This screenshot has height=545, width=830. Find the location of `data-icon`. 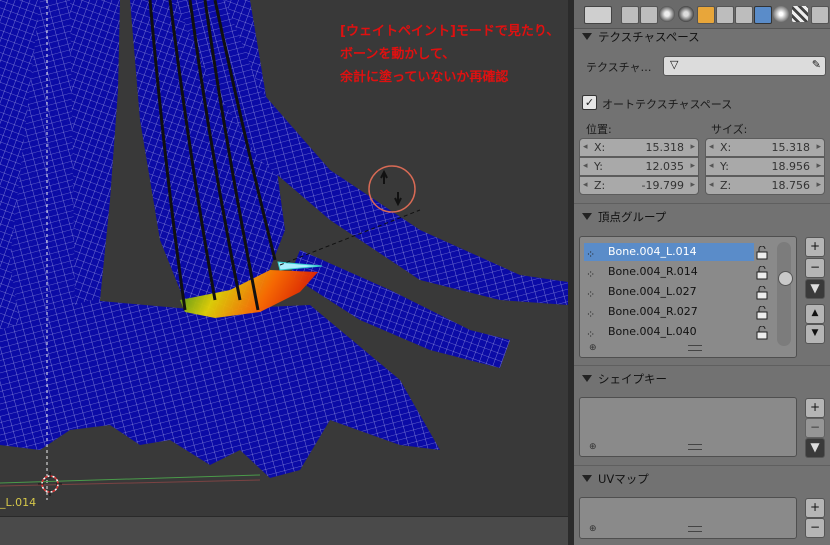

data-icon is located at coordinates (763, 15).